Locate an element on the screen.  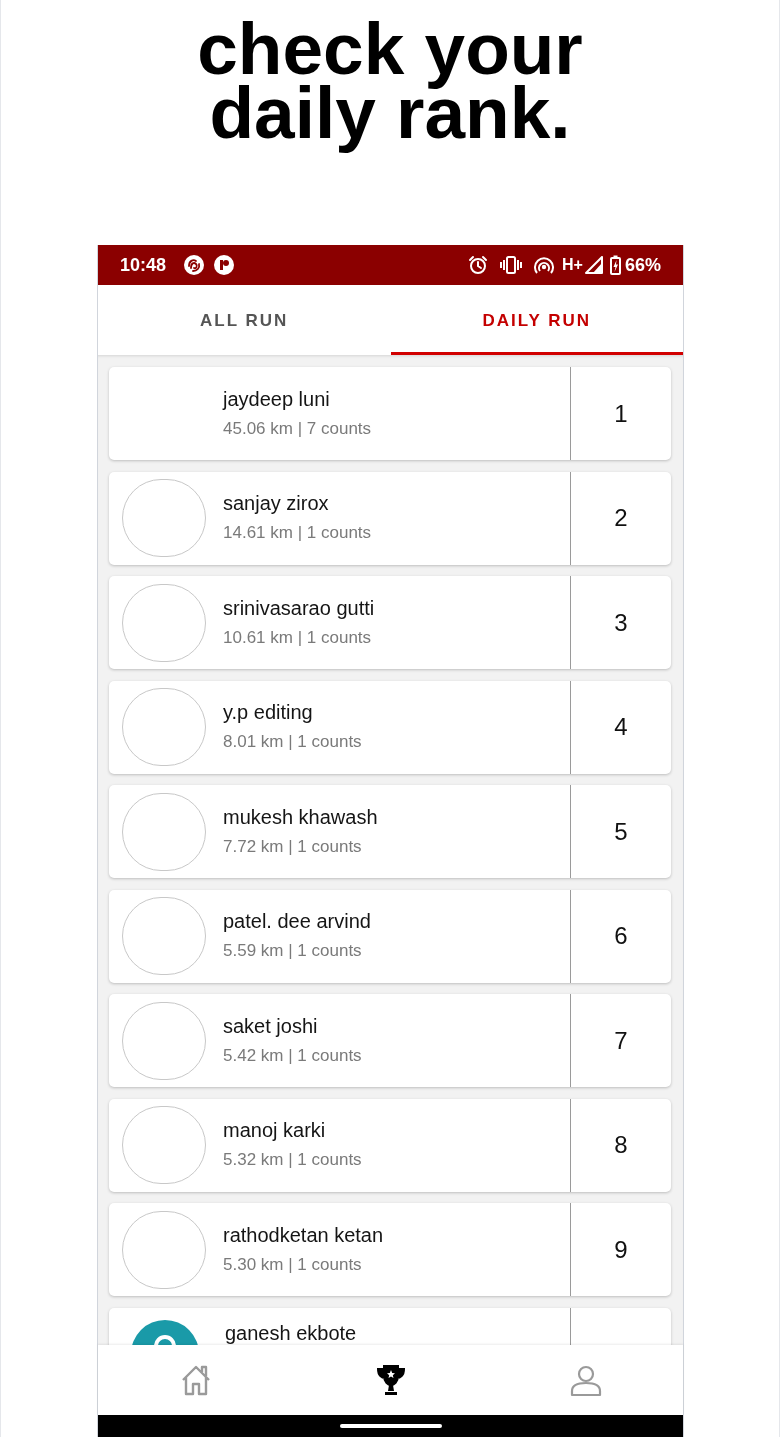
runner-name: rathodketan ketan is located at coordinates (304, 1234).